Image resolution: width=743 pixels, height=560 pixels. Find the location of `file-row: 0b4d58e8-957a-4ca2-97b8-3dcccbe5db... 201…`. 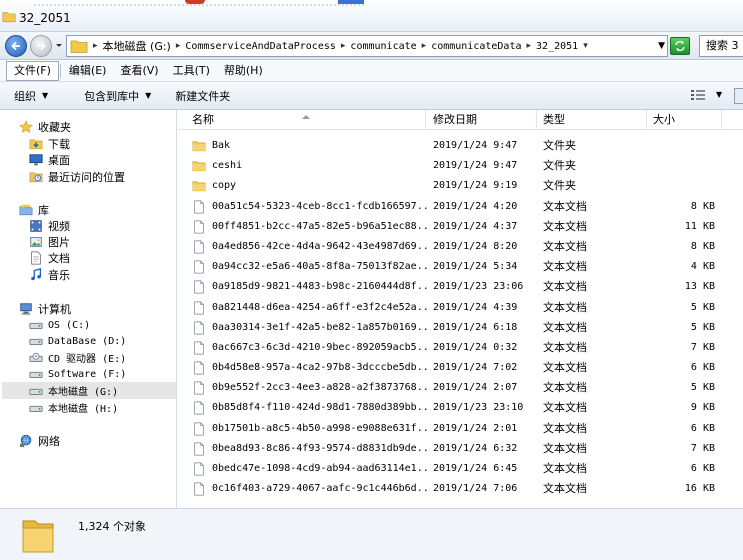

file-row: 0b4d58e8-957a-4ca2-97b8-3dcccbe5db... 201… is located at coordinates (460, 368).